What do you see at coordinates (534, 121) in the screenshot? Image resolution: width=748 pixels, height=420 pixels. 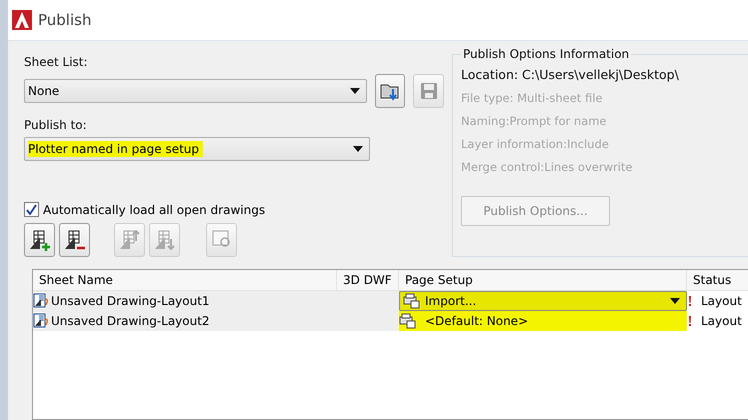 I see `info-line: Naming:Prompt for name` at bounding box center [534, 121].